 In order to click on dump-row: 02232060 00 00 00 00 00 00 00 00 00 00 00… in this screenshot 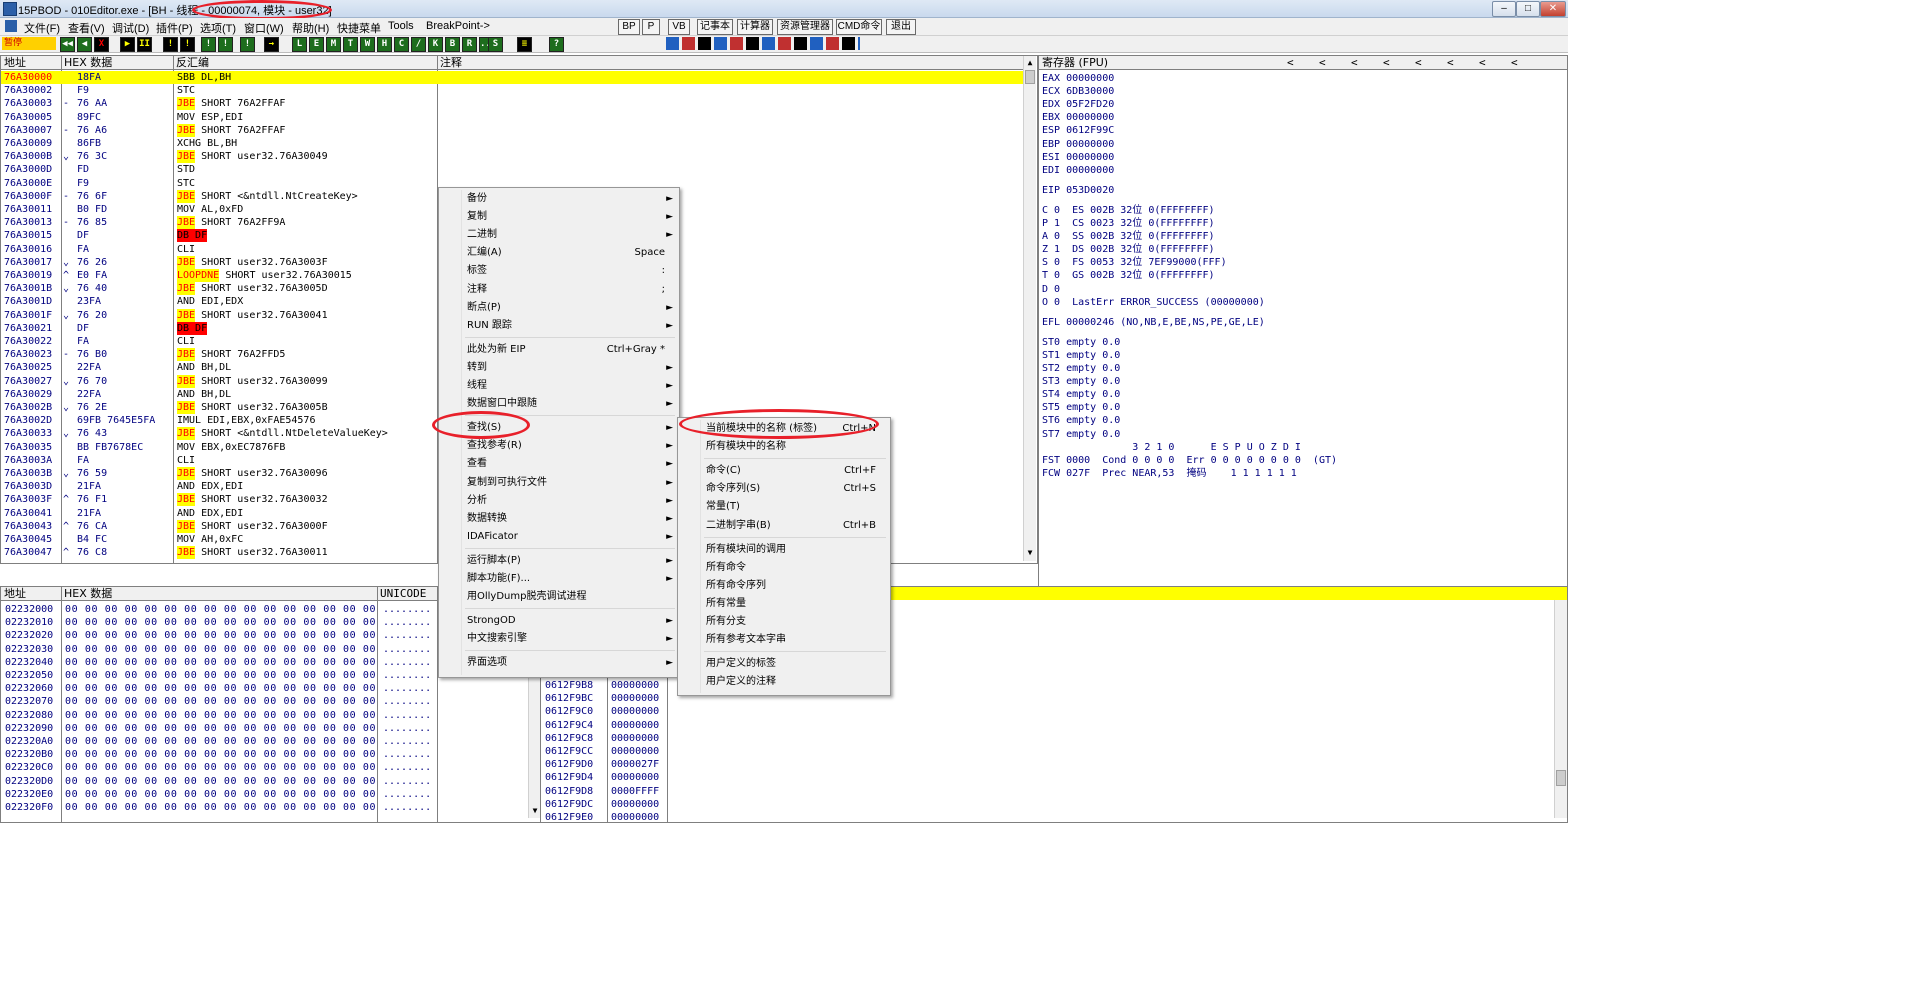, I will do `click(219, 688)`.